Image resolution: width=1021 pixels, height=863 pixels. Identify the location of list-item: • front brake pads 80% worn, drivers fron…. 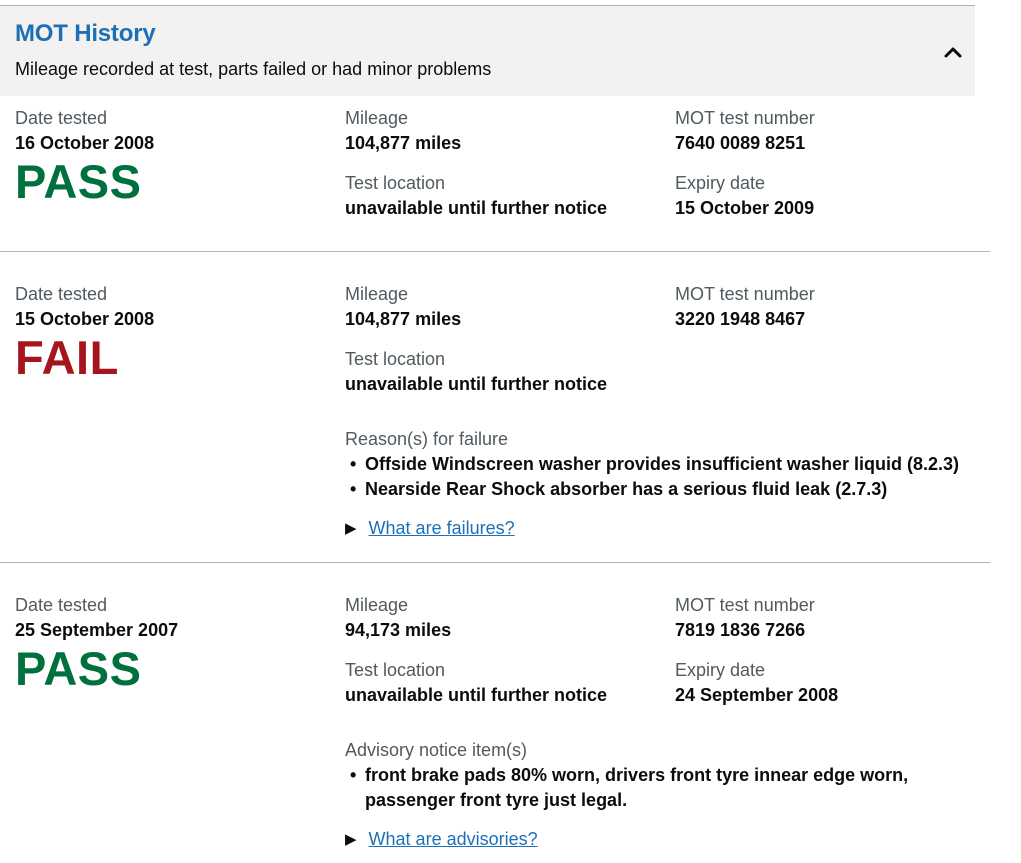
(629, 787).